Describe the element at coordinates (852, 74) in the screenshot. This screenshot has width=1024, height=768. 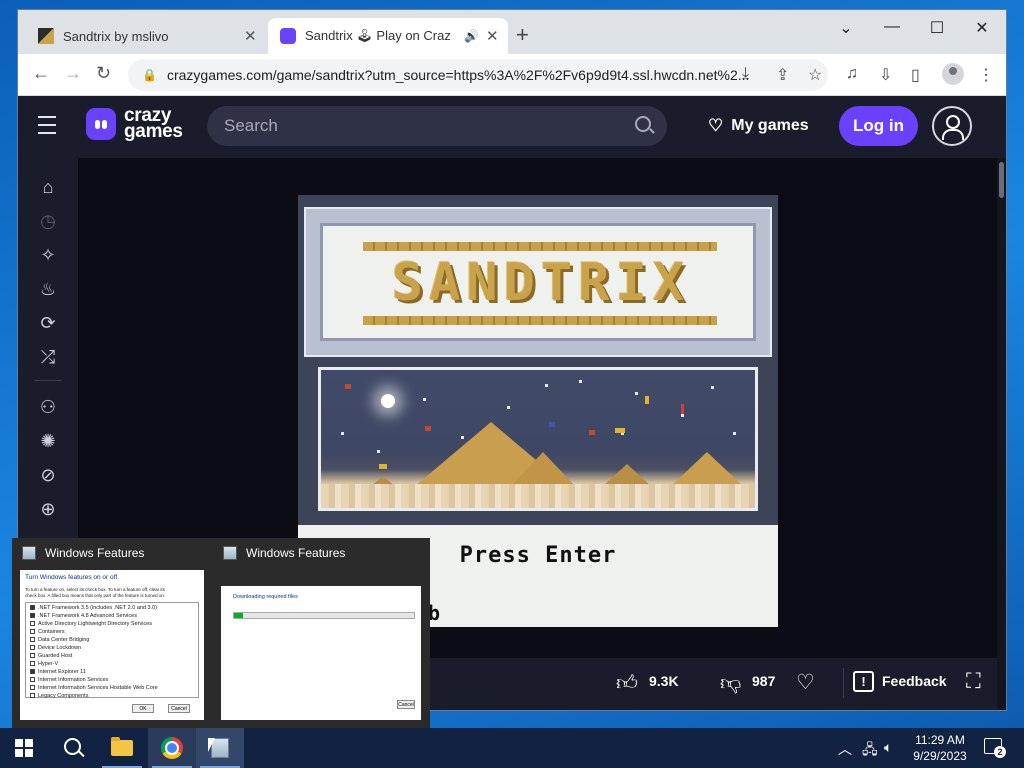
I see `media-control-icon: ♫` at that location.